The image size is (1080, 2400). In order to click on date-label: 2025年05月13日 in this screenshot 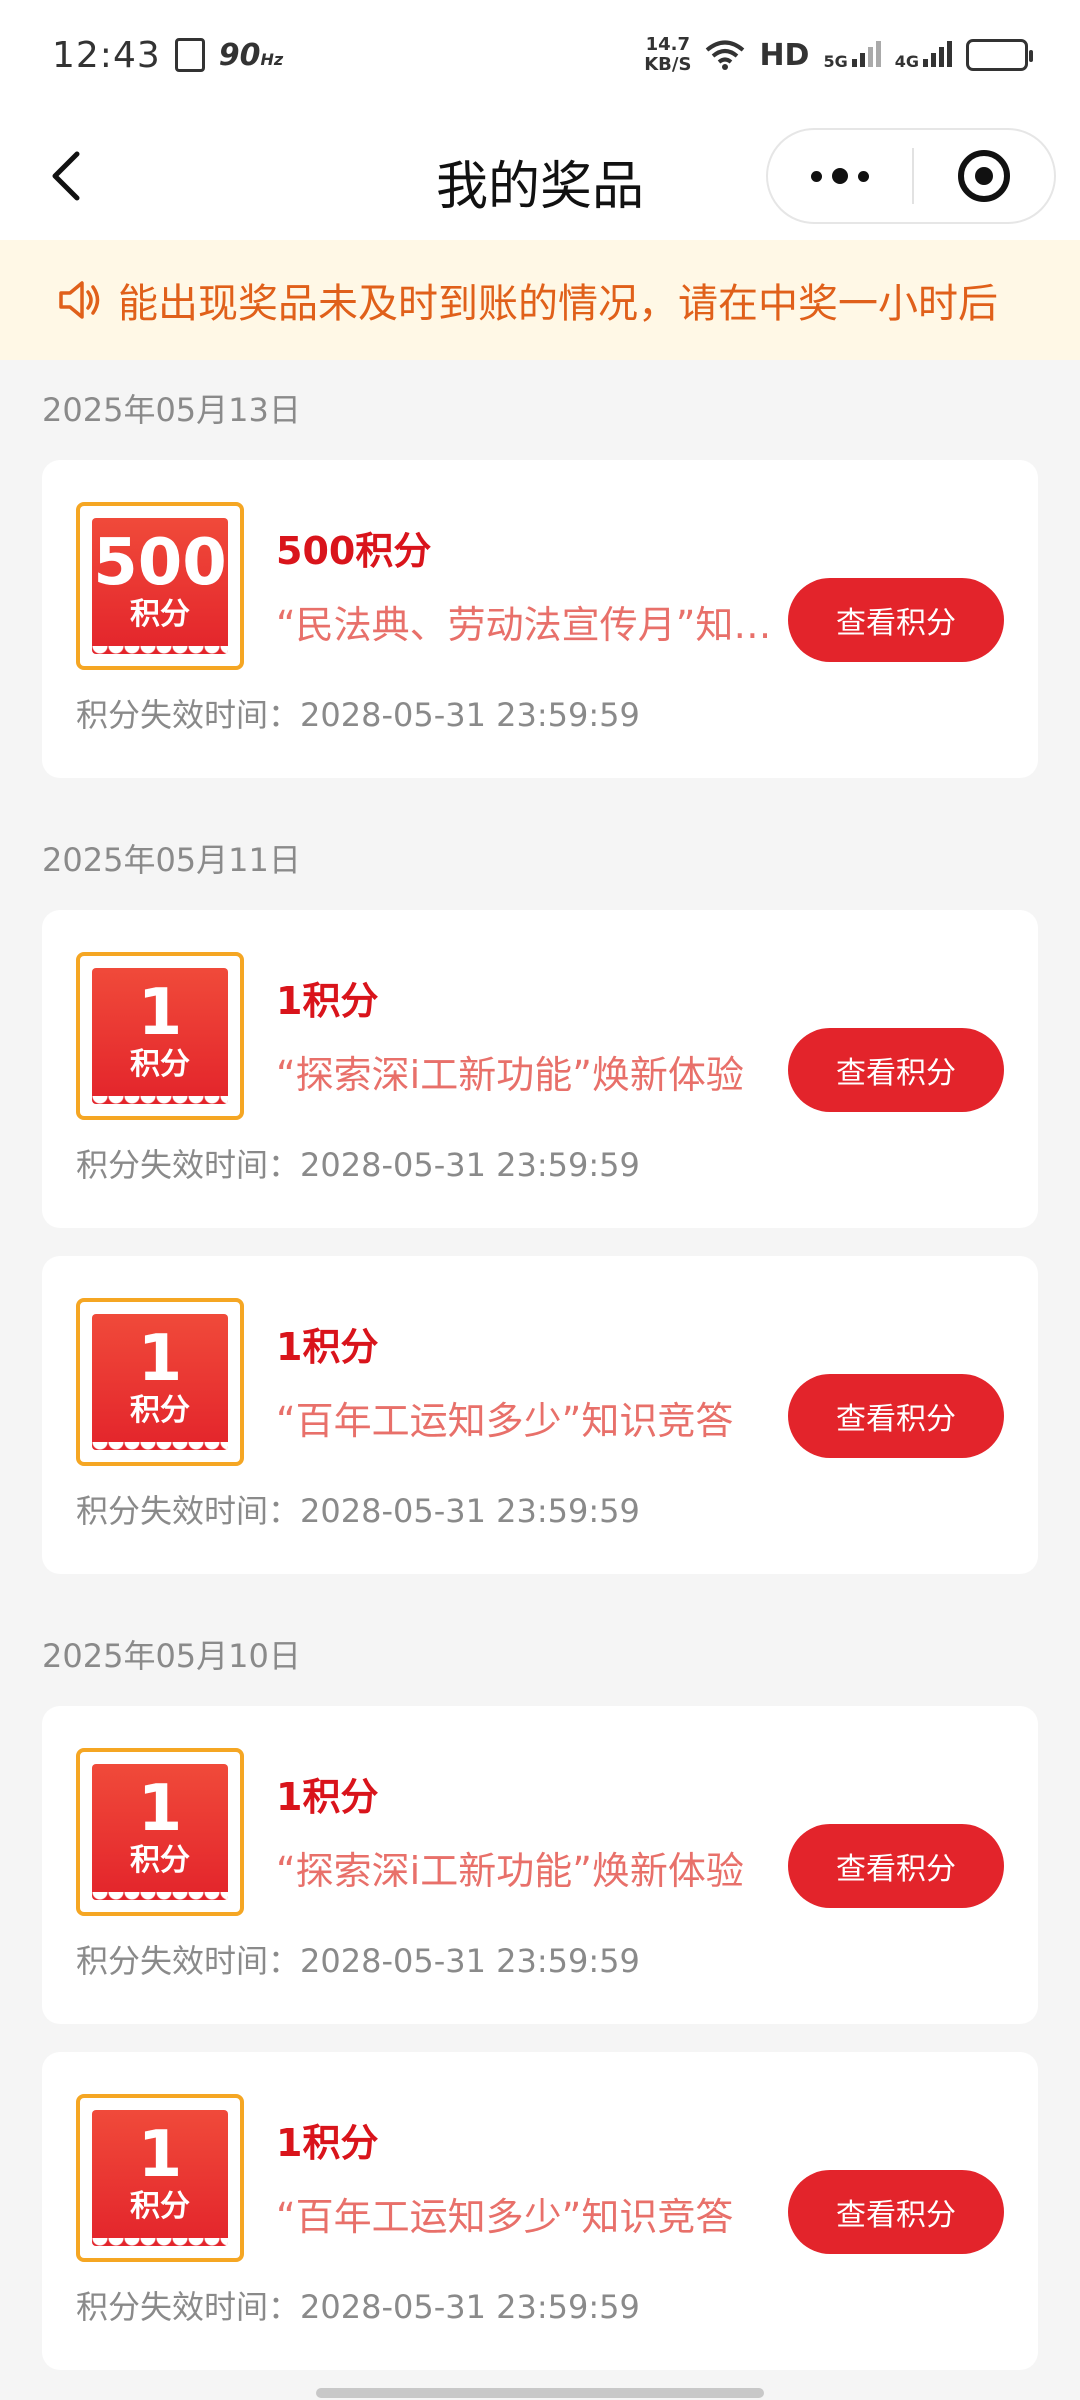, I will do `click(171, 410)`.